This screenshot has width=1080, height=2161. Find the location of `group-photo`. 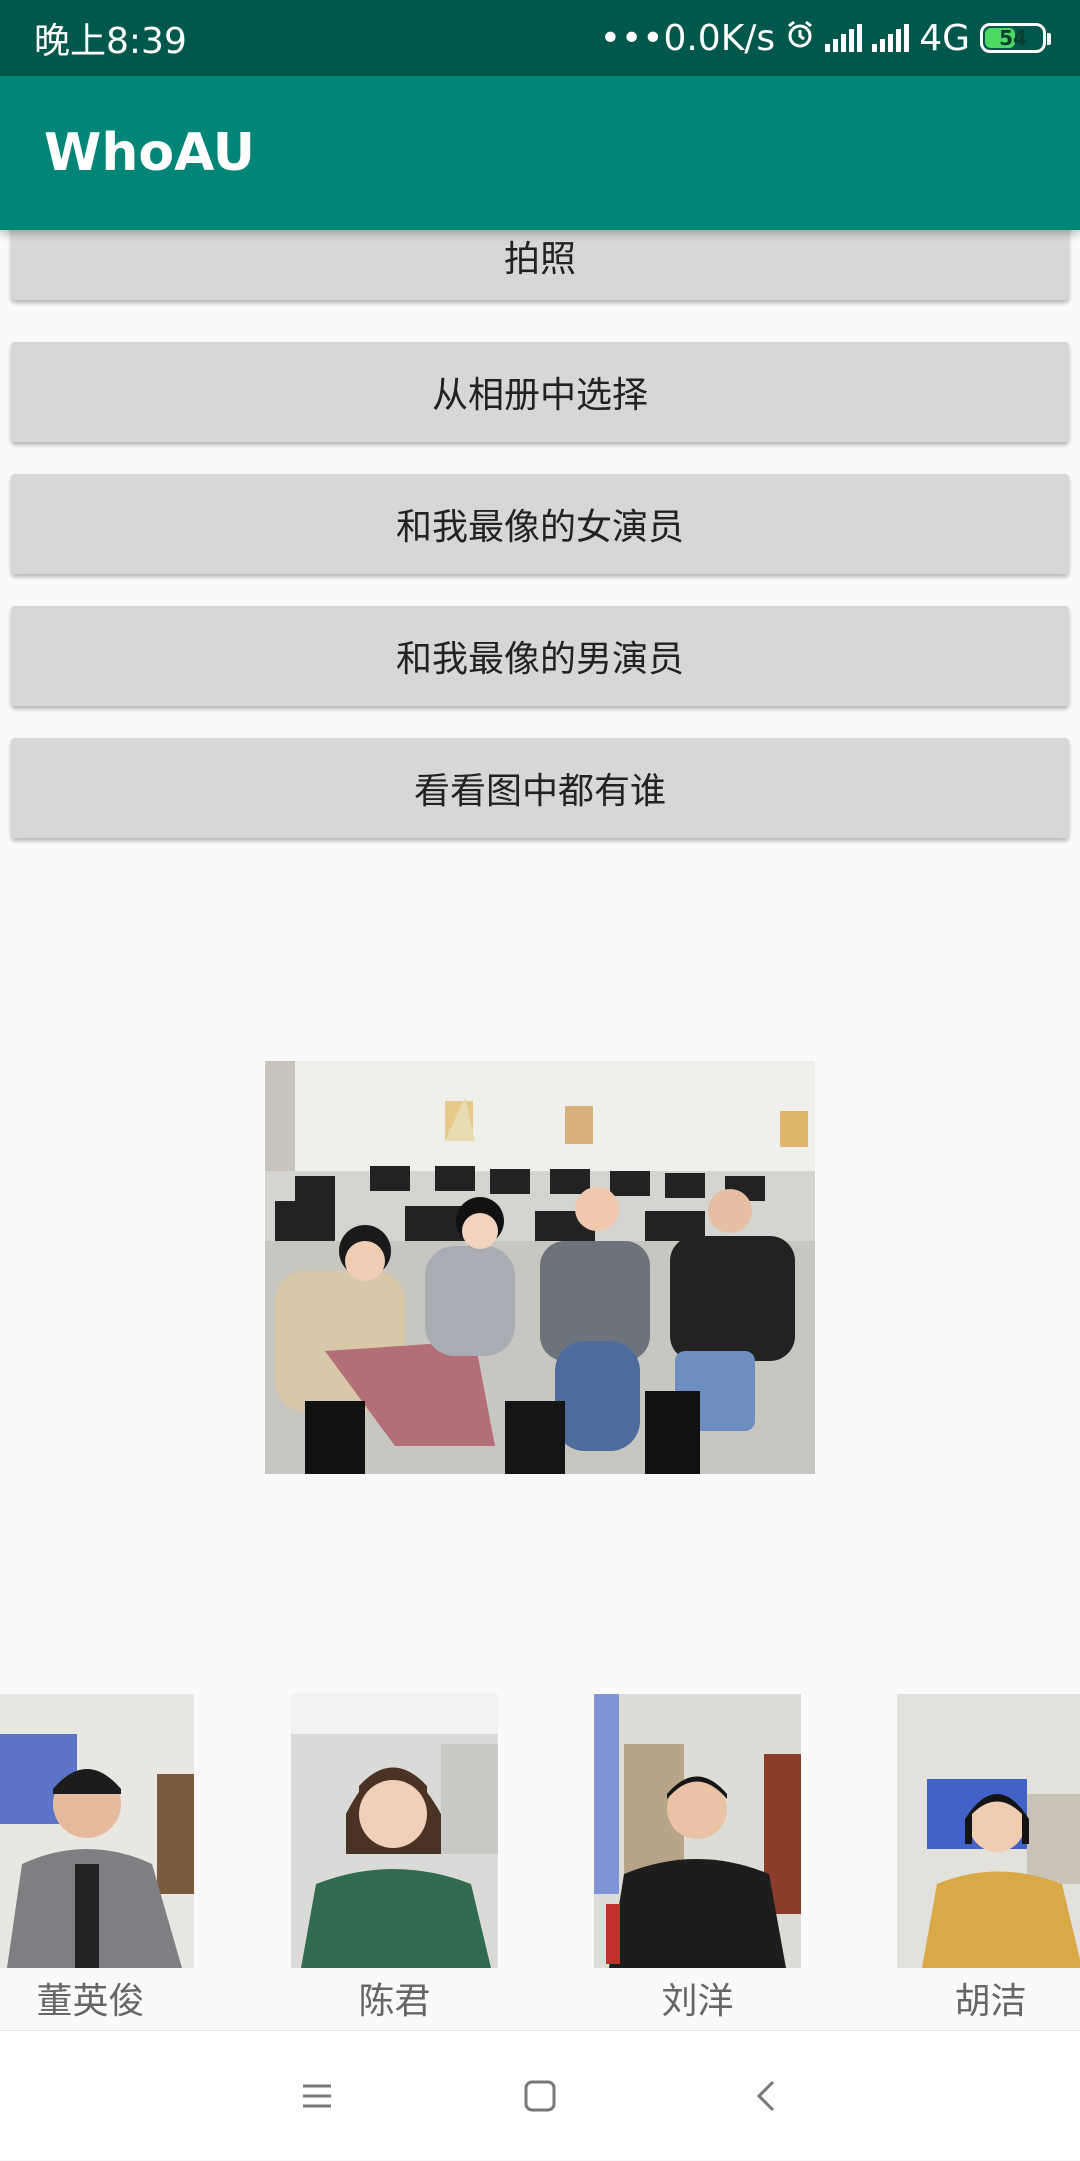

group-photo is located at coordinates (540, 1267).